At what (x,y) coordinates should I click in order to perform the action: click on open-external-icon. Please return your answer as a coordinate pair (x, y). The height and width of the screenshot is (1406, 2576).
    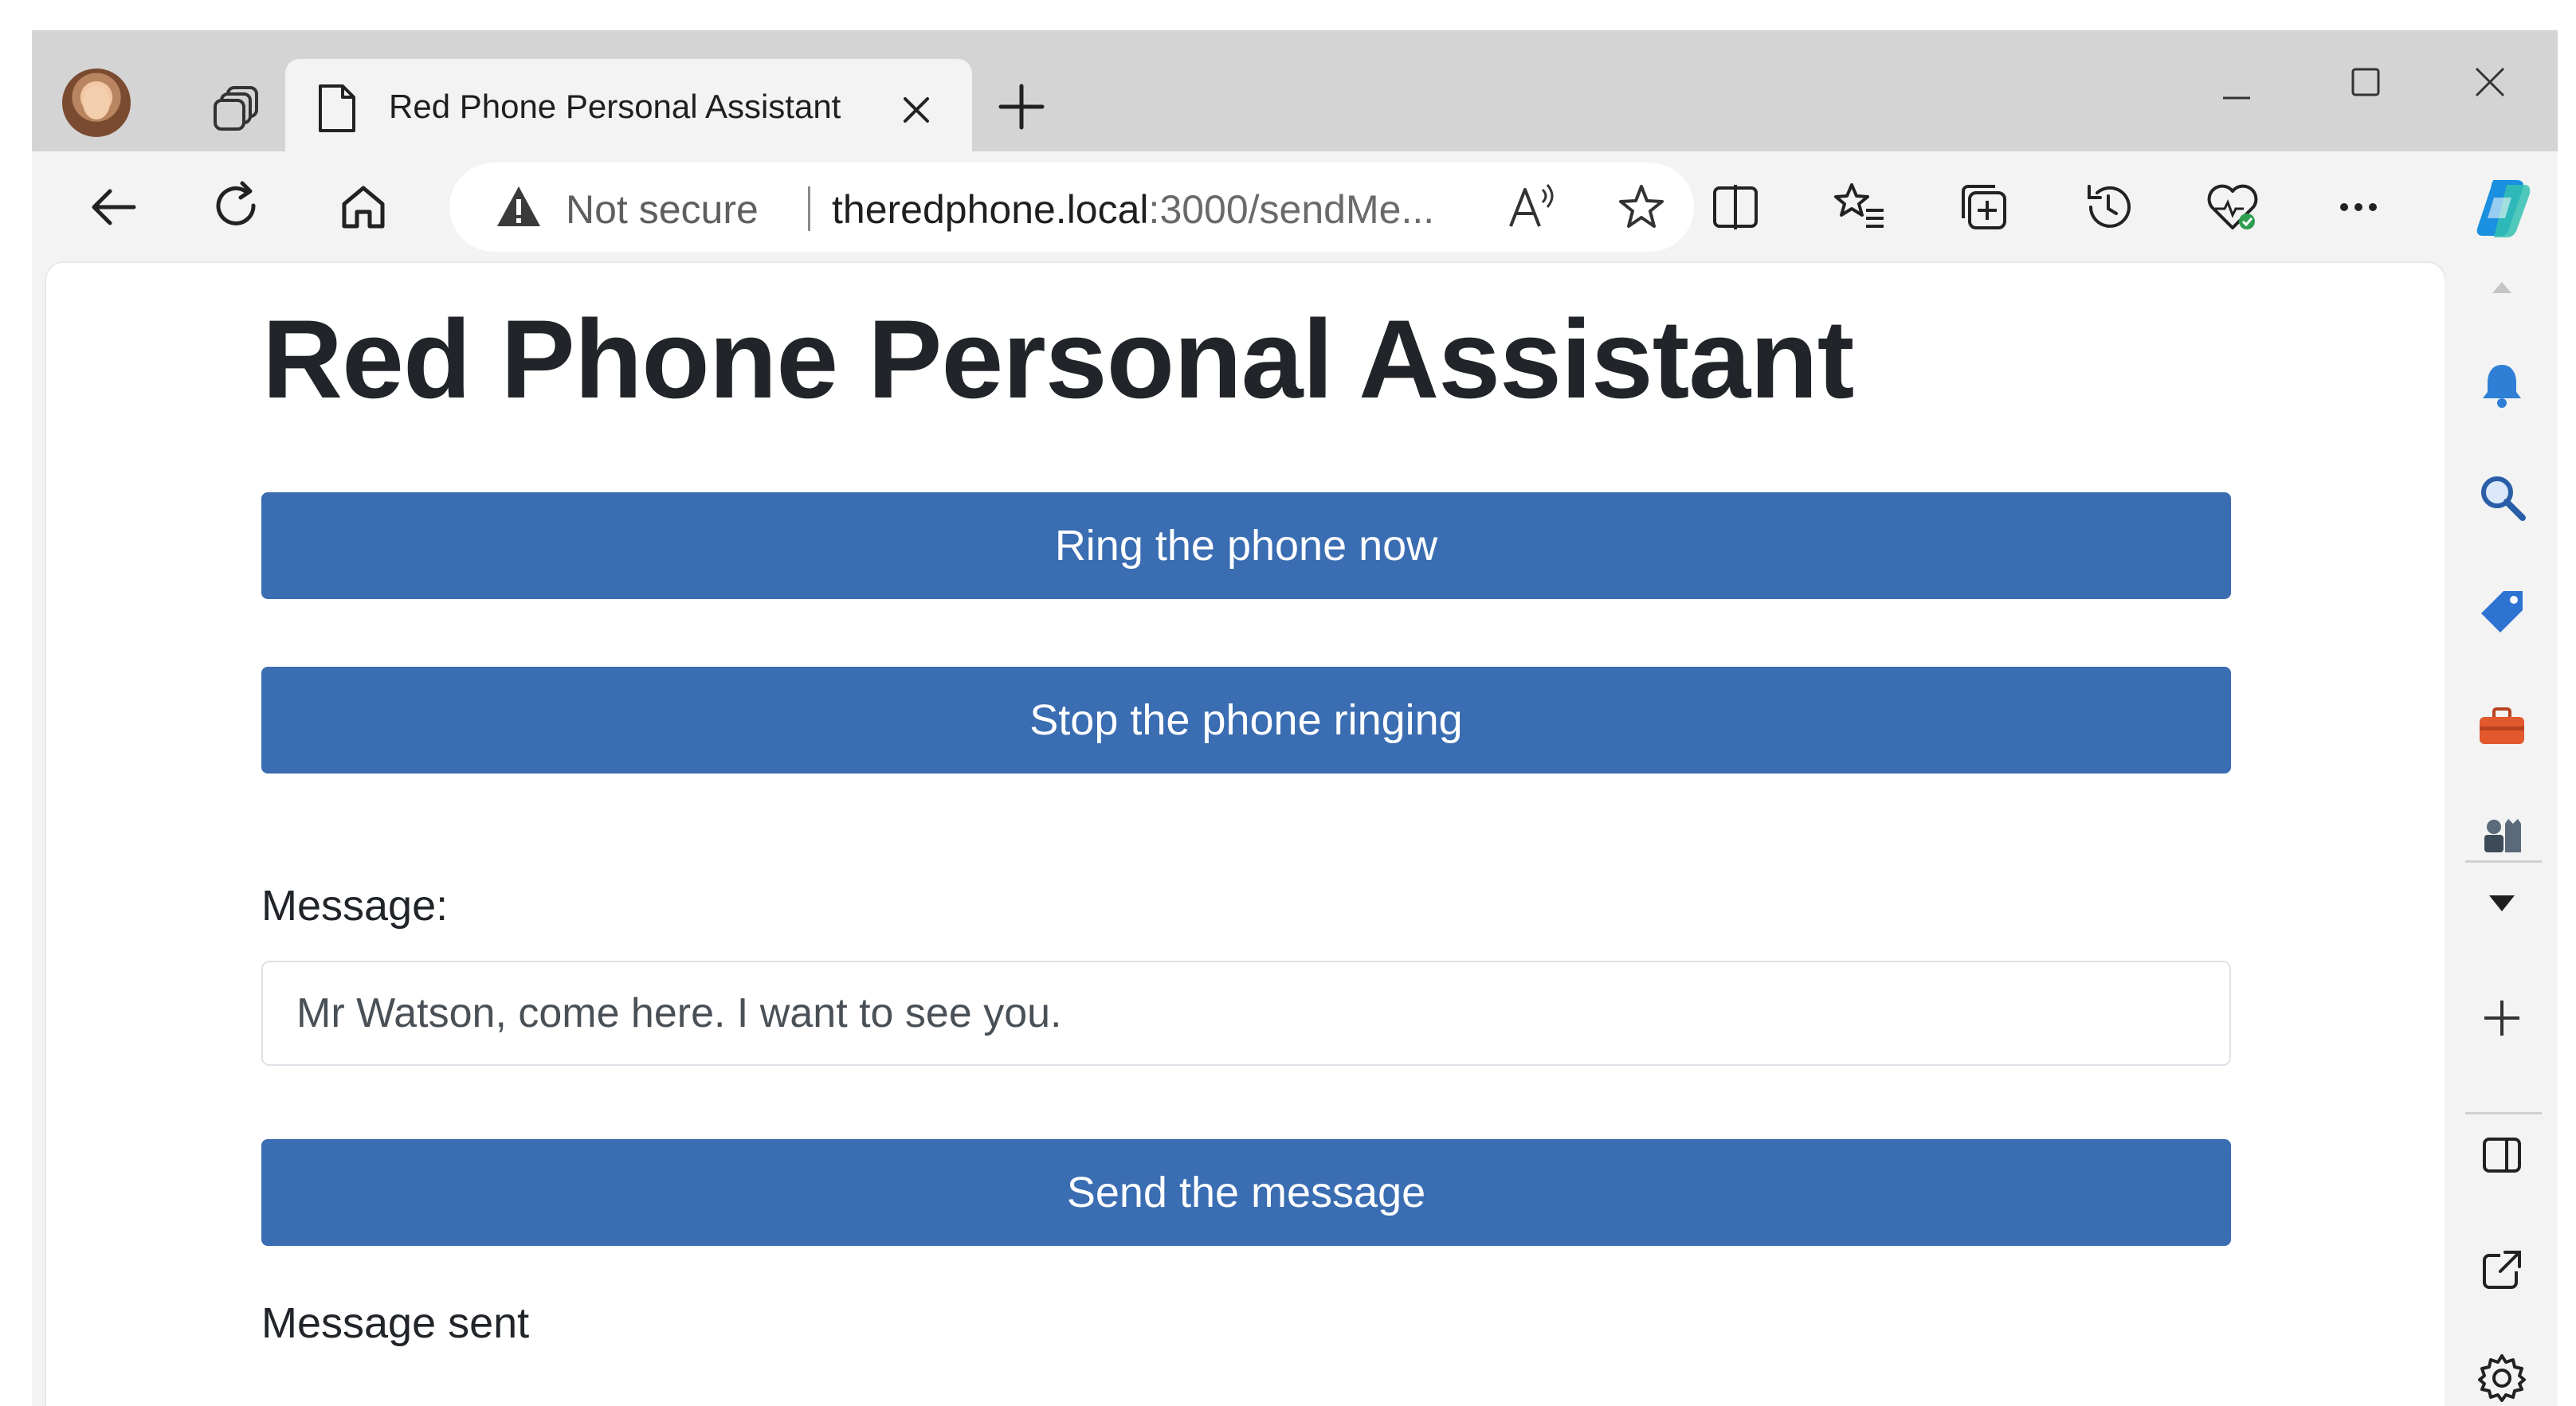
    Looking at the image, I should click on (2501, 1270).